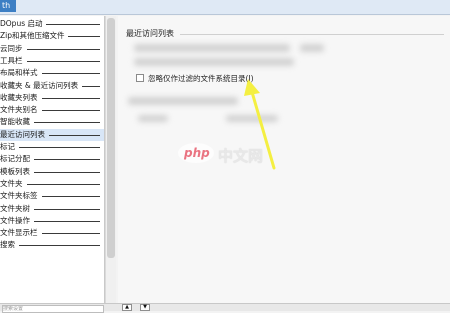  Describe the element at coordinates (150, 33) in the screenshot. I see `section-title: 最近访问列表` at that location.